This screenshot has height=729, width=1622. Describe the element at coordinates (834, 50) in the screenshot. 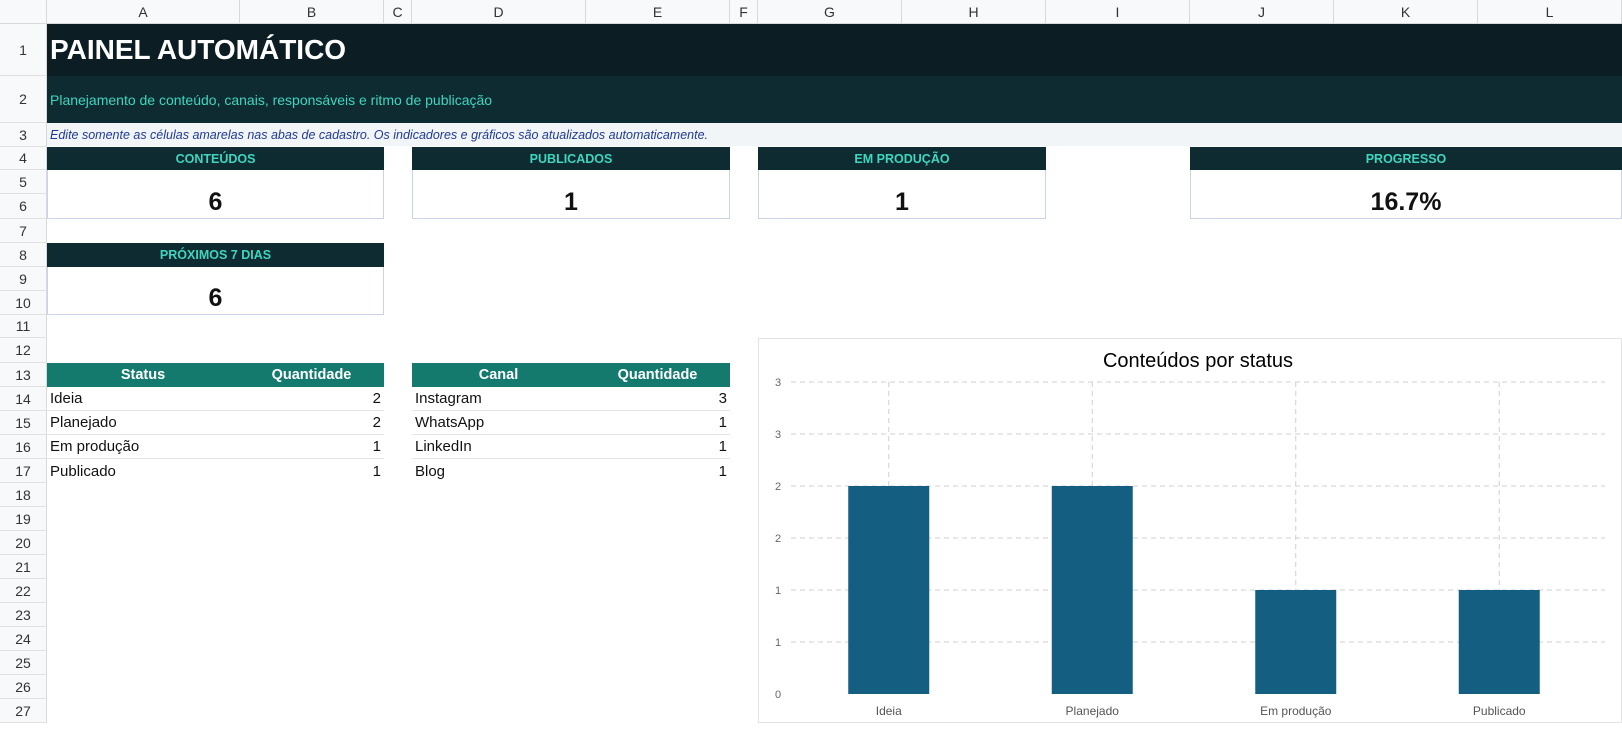

I see `dashboard-title: PAINEL AUTOMÁTICO` at that location.